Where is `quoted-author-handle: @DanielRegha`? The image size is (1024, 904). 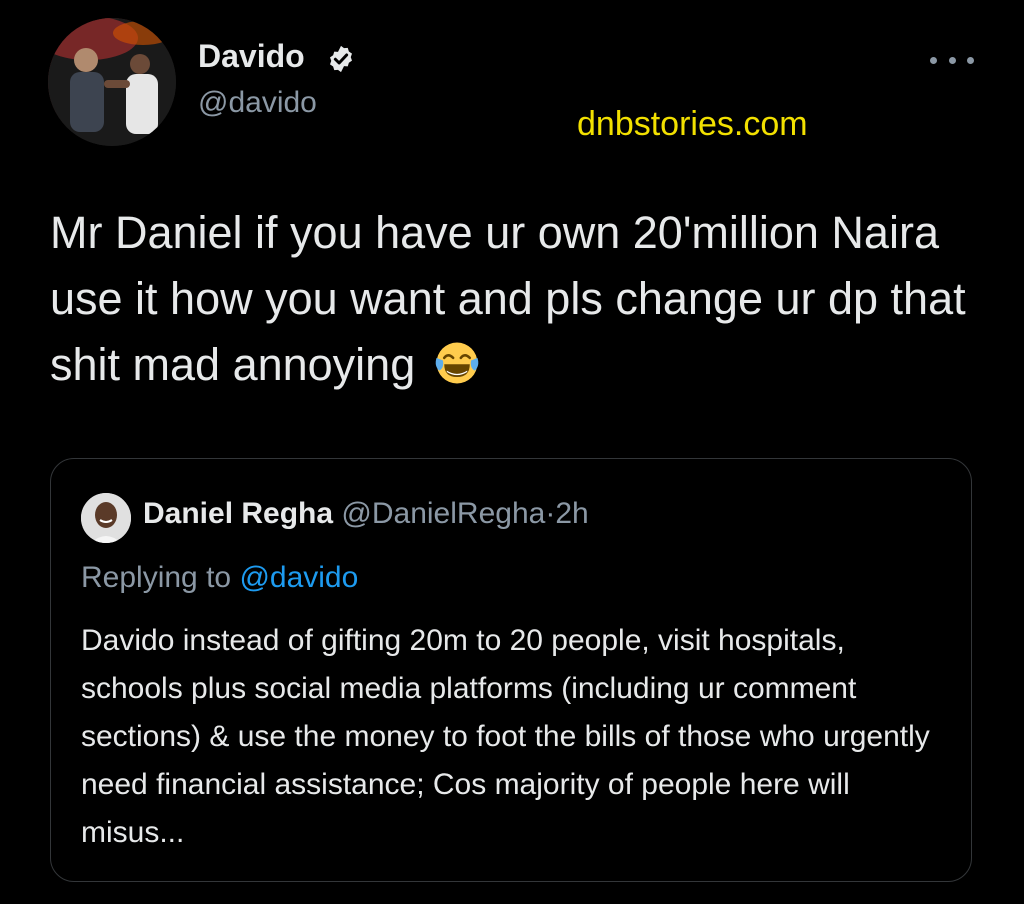 quoted-author-handle: @DanielRegha is located at coordinates (443, 513).